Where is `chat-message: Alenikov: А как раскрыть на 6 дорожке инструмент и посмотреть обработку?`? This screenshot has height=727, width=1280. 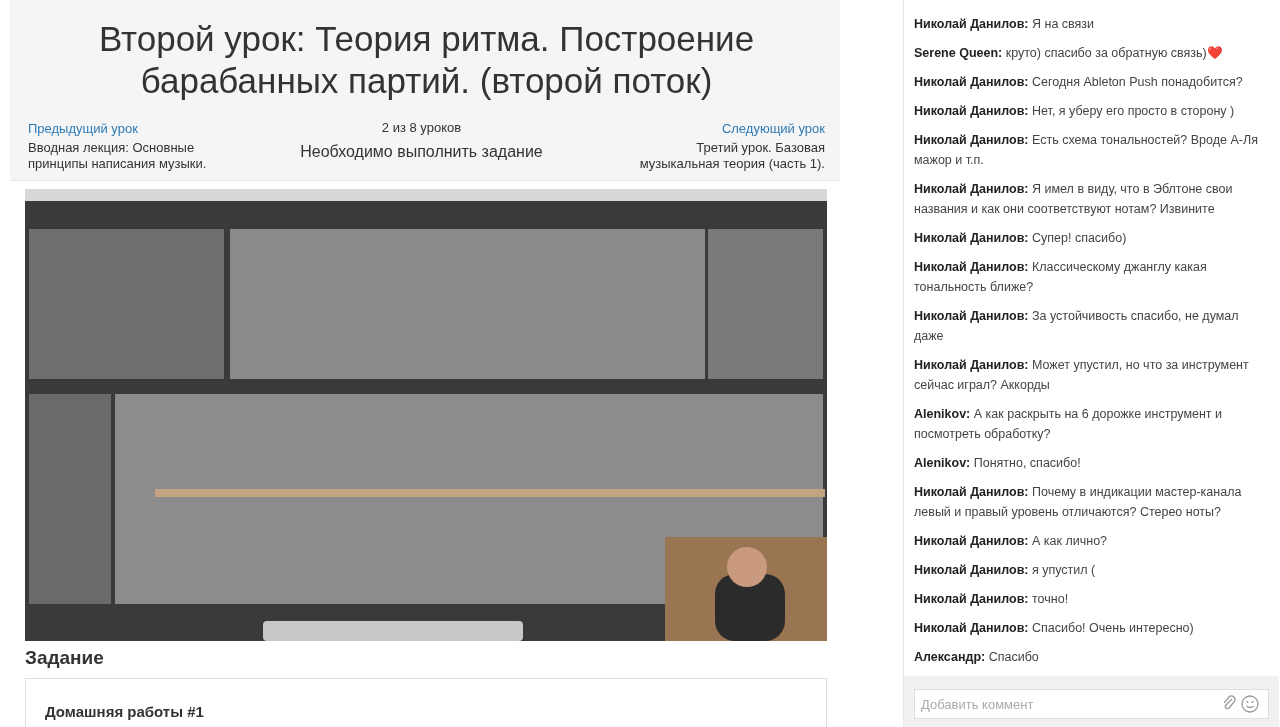 chat-message: Alenikov: А как раскрыть на 6 дорожке инструмент и посмотреть обработку? is located at coordinates (1069, 424).